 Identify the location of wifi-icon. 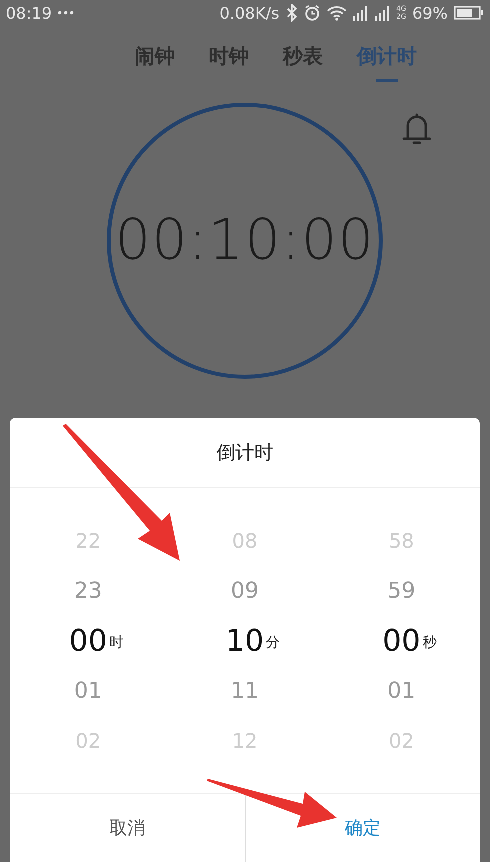
(336, 13).